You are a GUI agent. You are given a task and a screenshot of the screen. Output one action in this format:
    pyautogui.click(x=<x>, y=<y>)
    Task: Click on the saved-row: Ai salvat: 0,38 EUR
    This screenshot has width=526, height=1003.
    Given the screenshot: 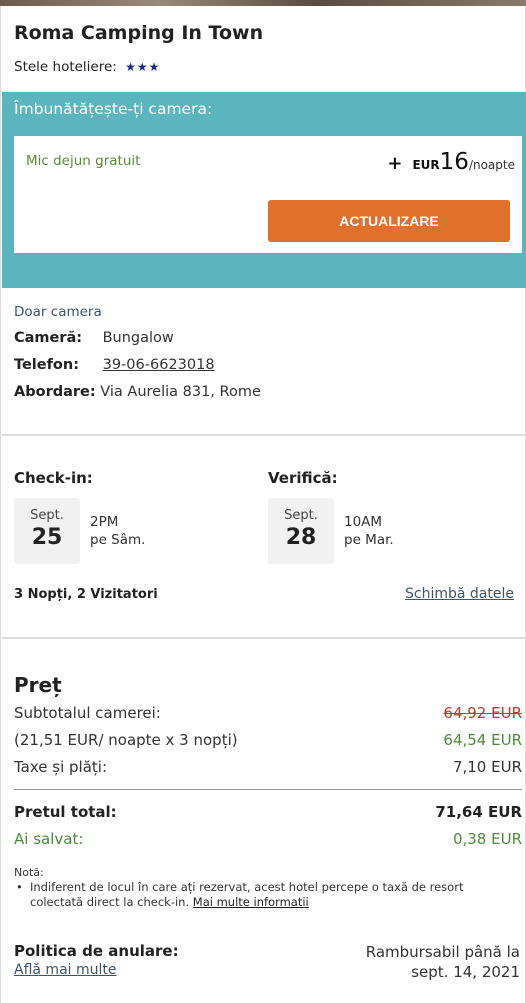 What is the action you would take?
    pyautogui.click(x=268, y=839)
    